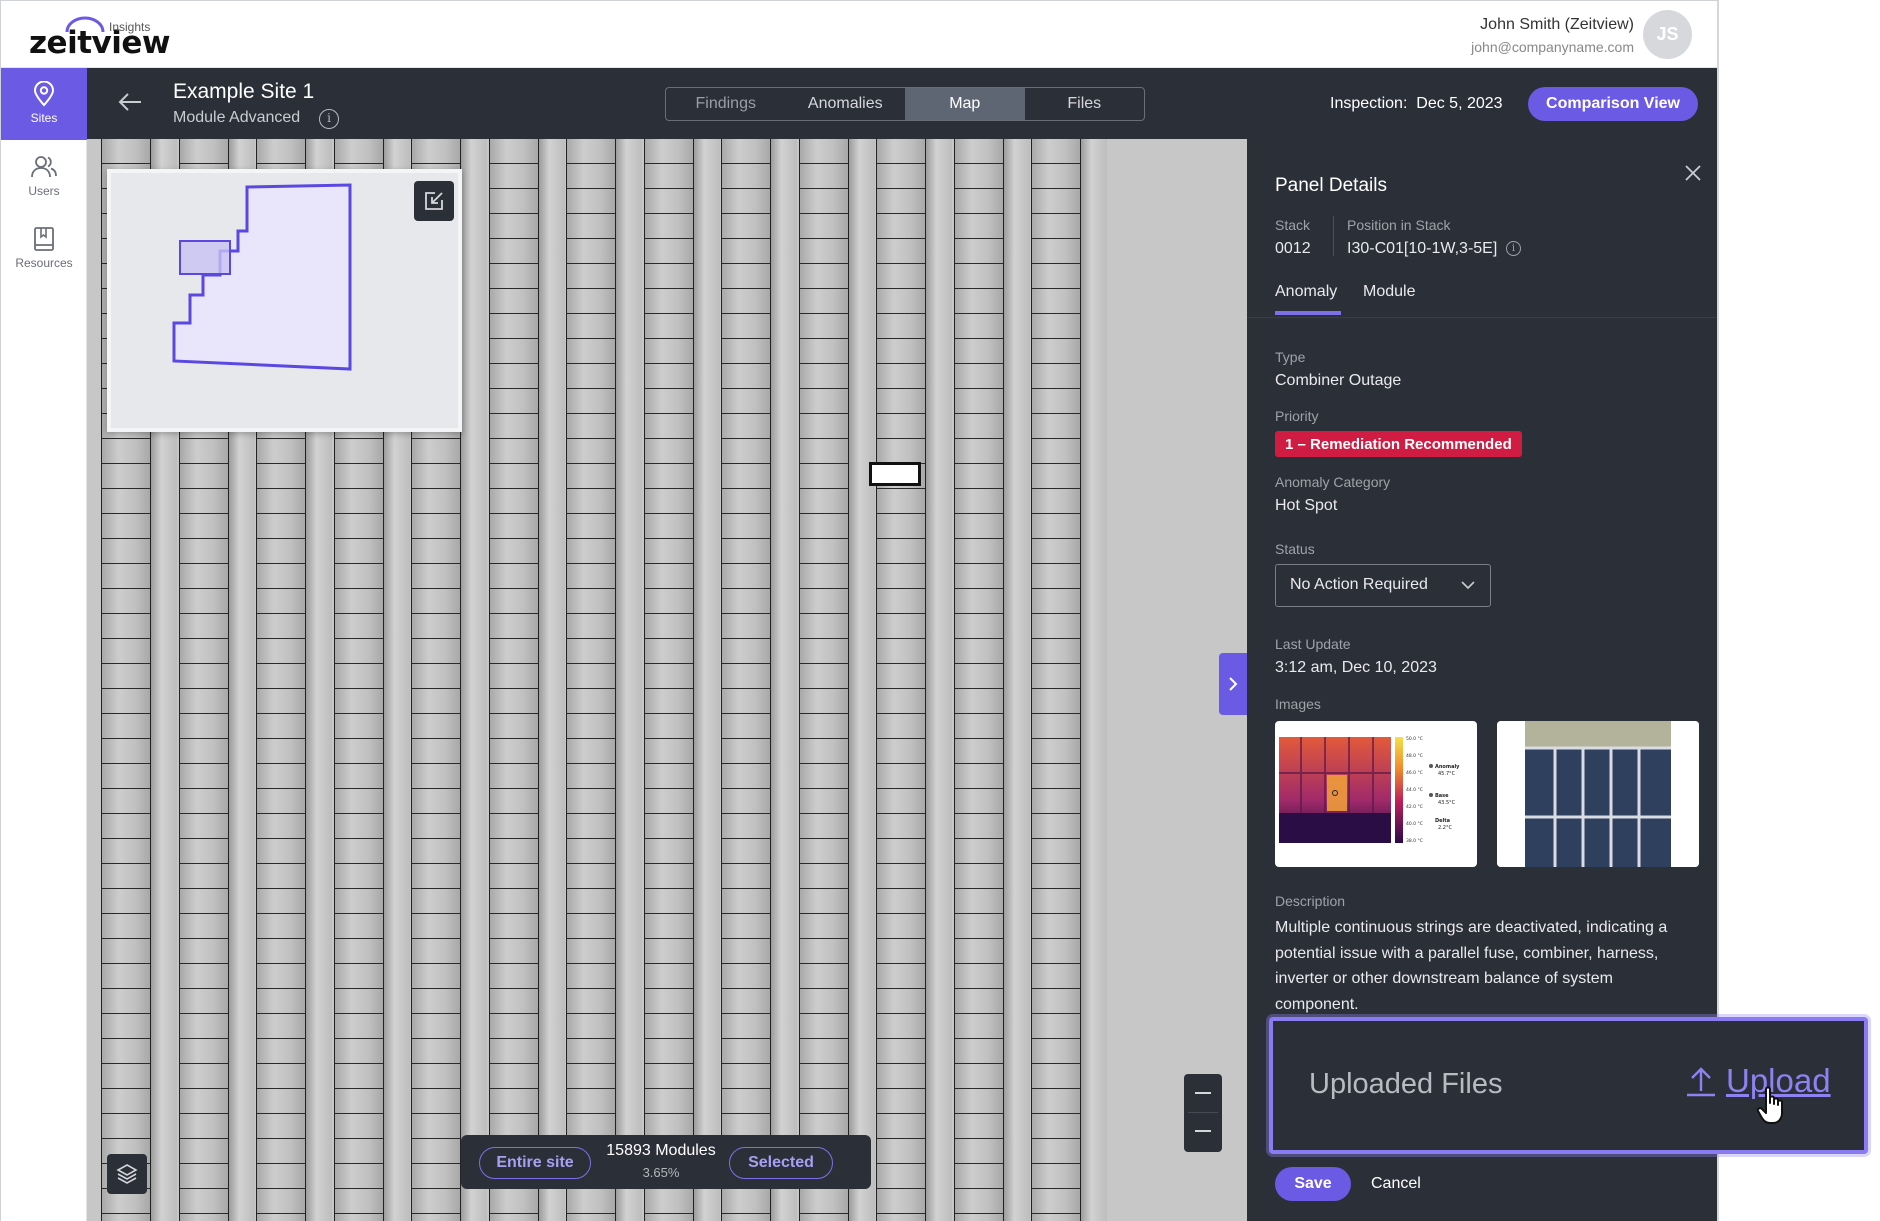  Describe the element at coordinates (262, 277) in the screenshot. I see `site-outline-map` at that location.